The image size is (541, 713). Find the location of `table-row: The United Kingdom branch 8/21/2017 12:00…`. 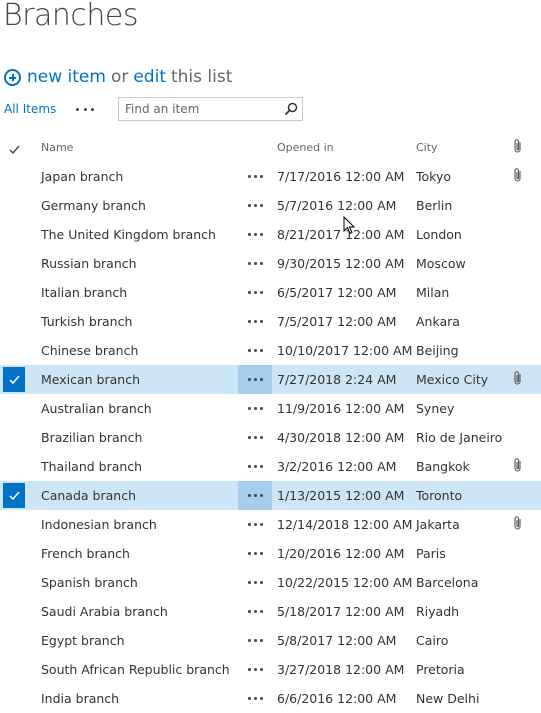

table-row: The United Kingdom branch 8/21/2017 12:00… is located at coordinates (270, 234).